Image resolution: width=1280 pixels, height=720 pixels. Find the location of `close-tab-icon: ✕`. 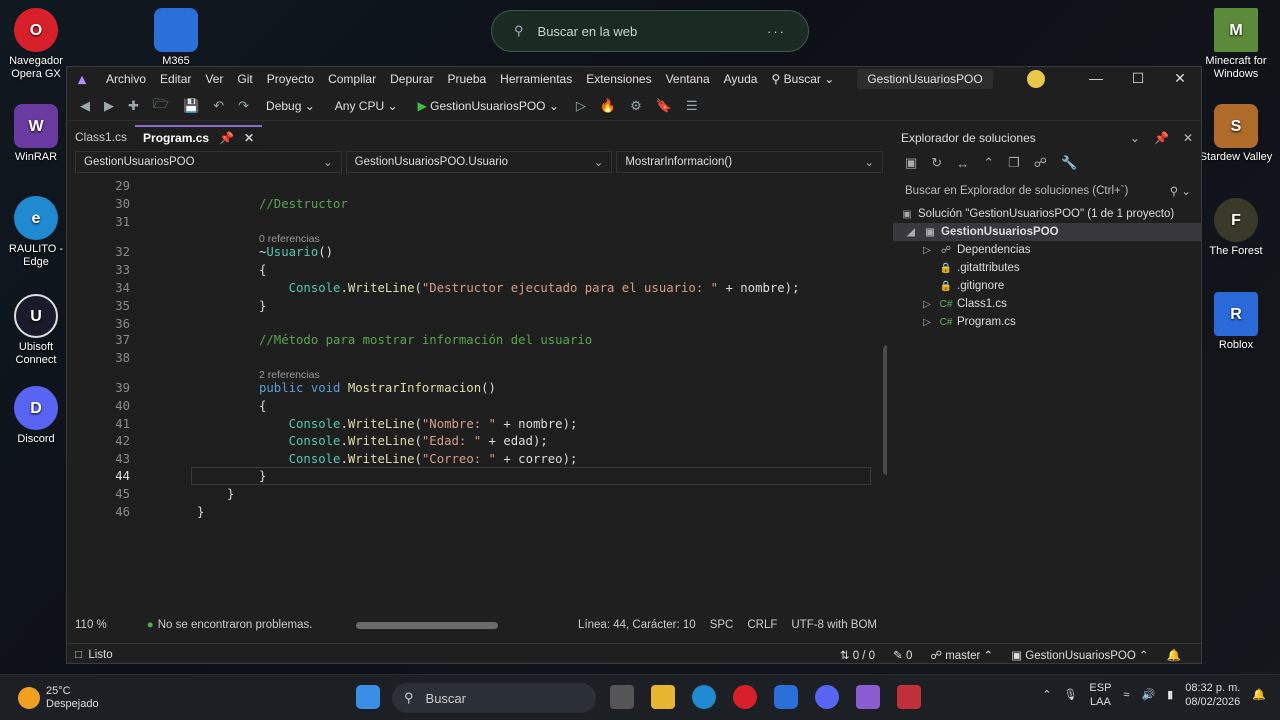

close-tab-icon: ✕ is located at coordinates (249, 138).